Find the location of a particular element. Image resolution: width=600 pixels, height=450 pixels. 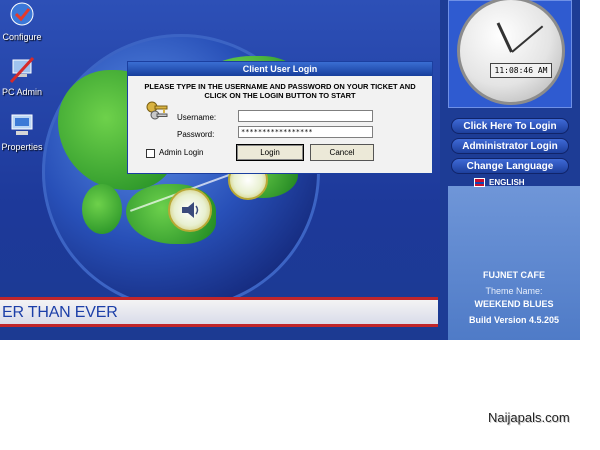

login-button: Login is located at coordinates (270, 152).